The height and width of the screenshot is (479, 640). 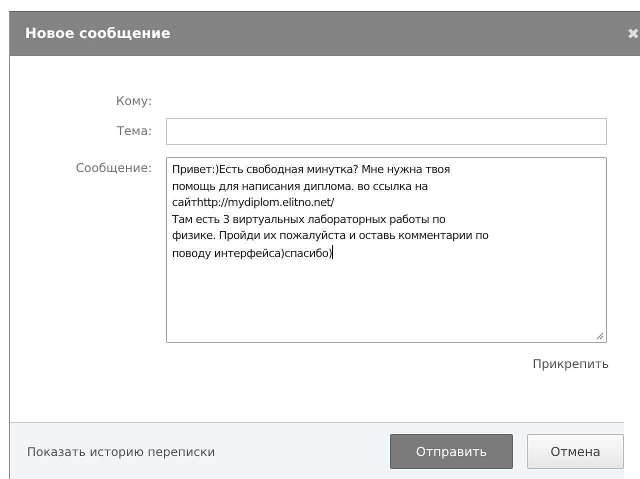 What do you see at coordinates (121, 451) in the screenshot?
I see `history-link: Показать историю переписки` at bounding box center [121, 451].